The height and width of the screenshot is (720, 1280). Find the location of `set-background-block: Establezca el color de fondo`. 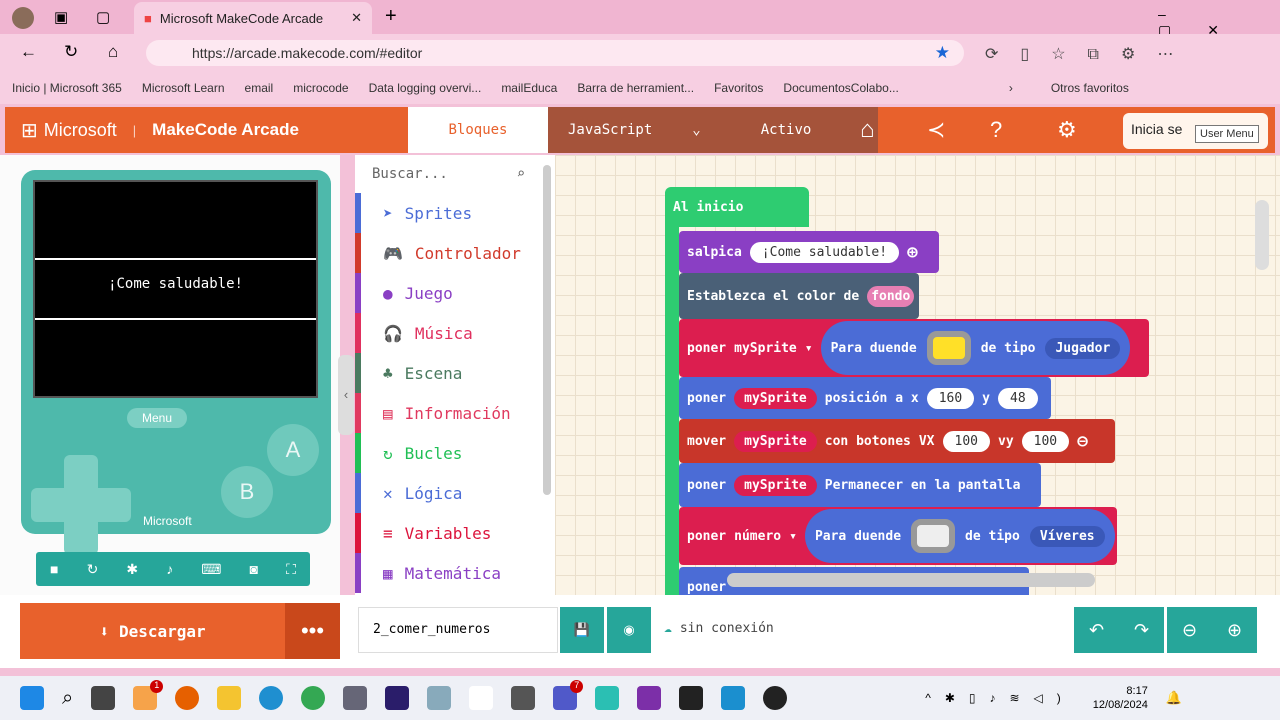

set-background-block: Establezca el color de fondo is located at coordinates (799, 296).